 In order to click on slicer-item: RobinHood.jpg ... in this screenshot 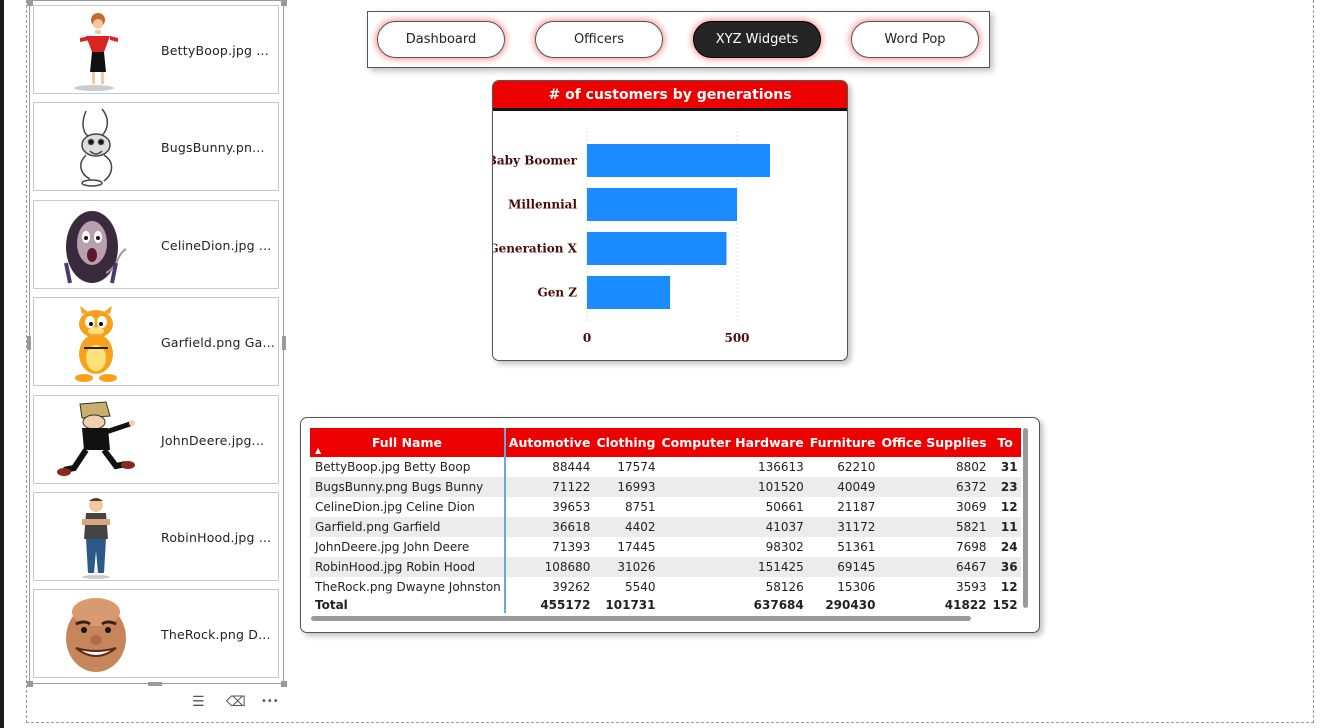, I will do `click(156, 536)`.